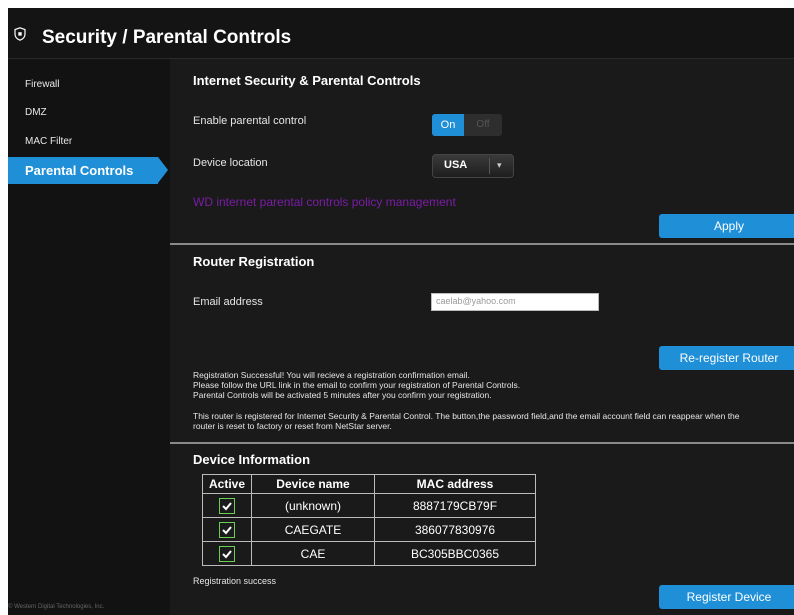 Image resolution: width=794 pixels, height=615 pixels. What do you see at coordinates (313, 484) in the screenshot?
I see `column-header-device-name: Device name` at bounding box center [313, 484].